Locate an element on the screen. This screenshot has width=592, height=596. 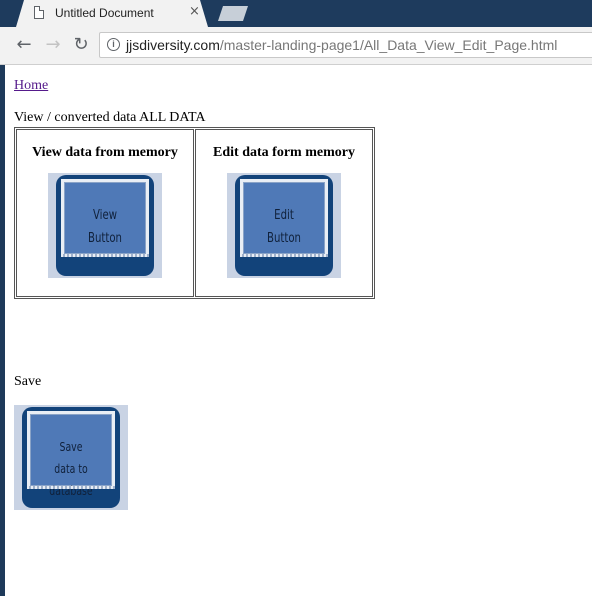
view-button-frame: View Button is located at coordinates (105, 225).